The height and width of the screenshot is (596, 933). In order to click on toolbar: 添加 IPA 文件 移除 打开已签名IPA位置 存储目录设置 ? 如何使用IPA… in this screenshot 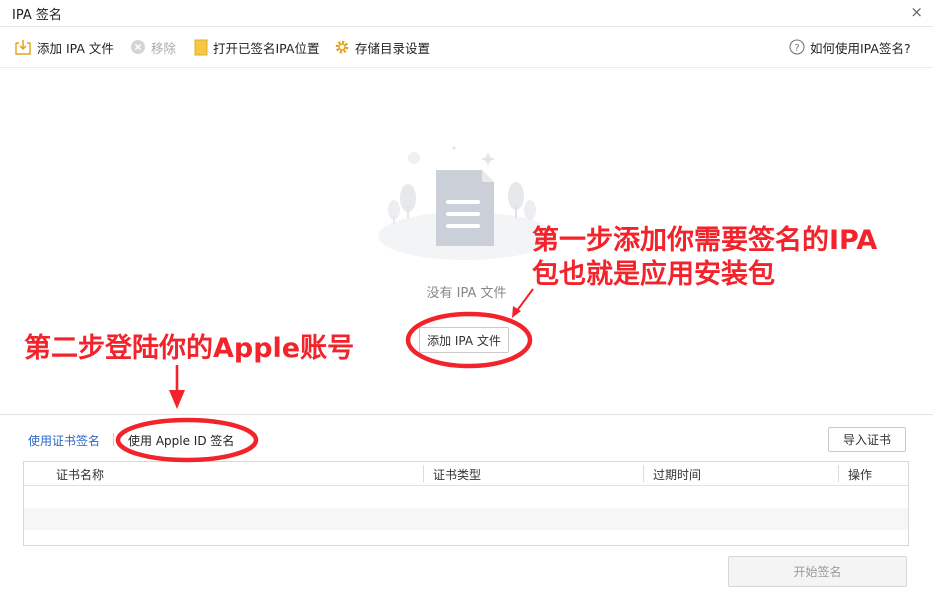, I will do `click(466, 47)`.